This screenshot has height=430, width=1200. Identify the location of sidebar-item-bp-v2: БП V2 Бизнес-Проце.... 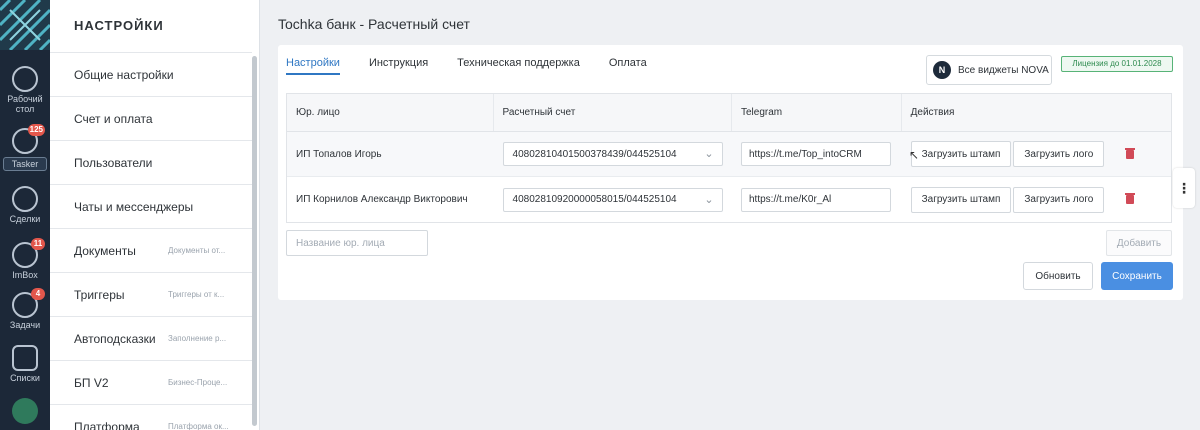
(151, 382).